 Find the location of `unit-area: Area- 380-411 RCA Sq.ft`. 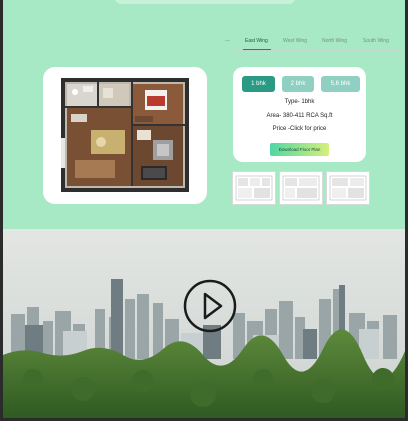

unit-area: Area- 380-411 RCA Sq.ft is located at coordinates (299, 116).